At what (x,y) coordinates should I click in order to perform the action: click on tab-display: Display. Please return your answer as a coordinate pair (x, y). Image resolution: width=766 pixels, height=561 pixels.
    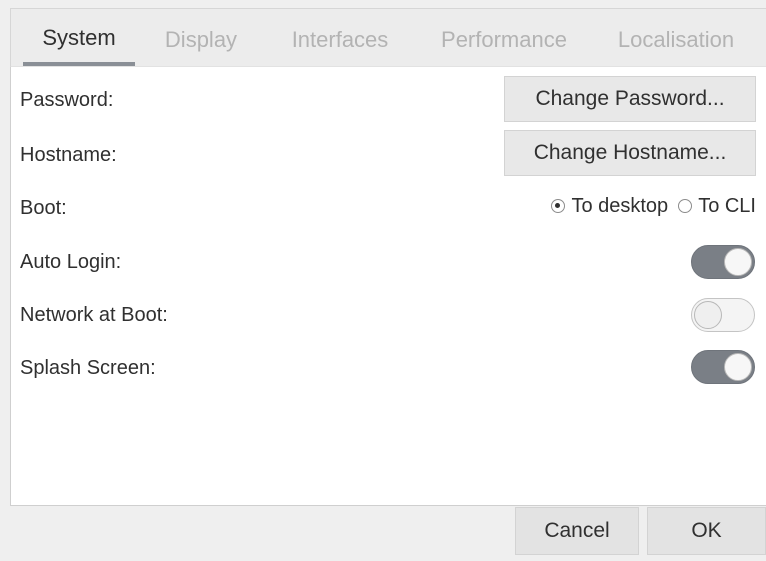
    Looking at the image, I should click on (201, 37).